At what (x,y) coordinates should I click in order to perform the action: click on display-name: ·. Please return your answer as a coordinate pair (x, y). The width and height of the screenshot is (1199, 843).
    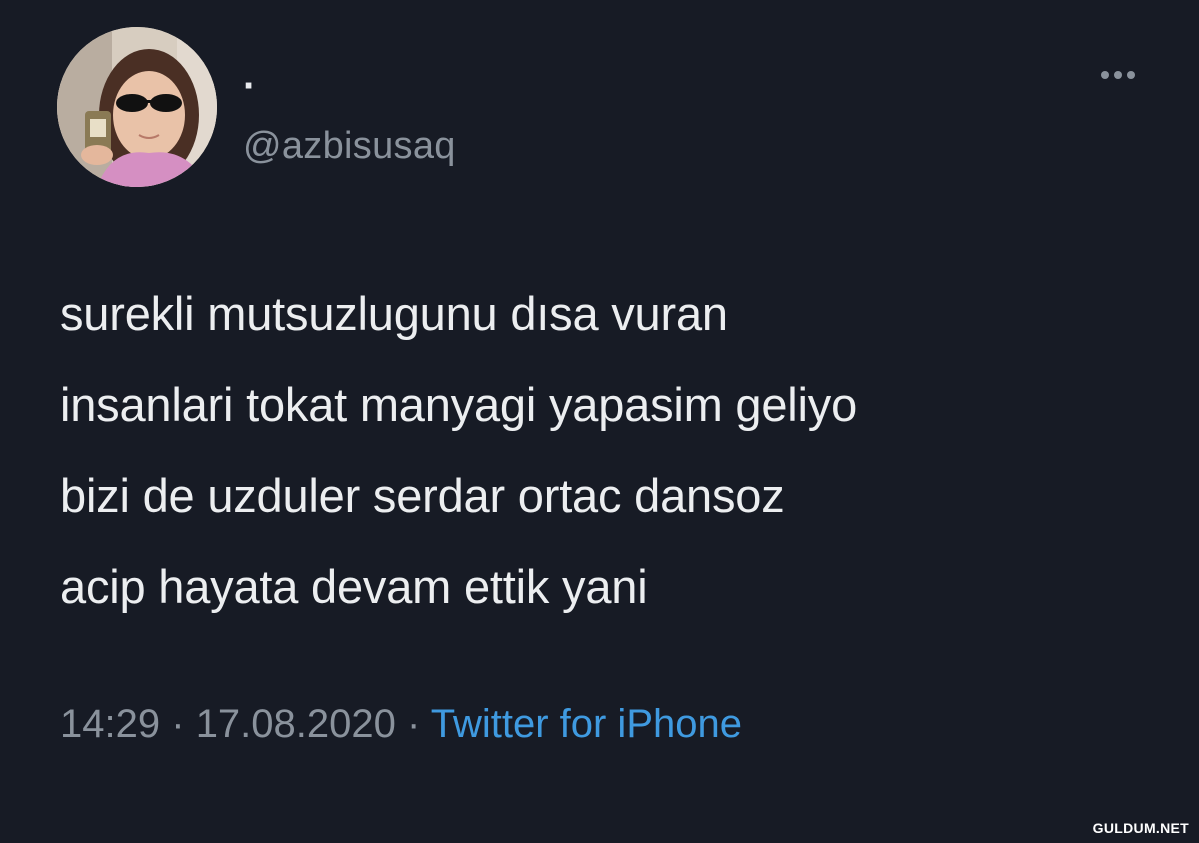
    Looking at the image, I should click on (249, 86).